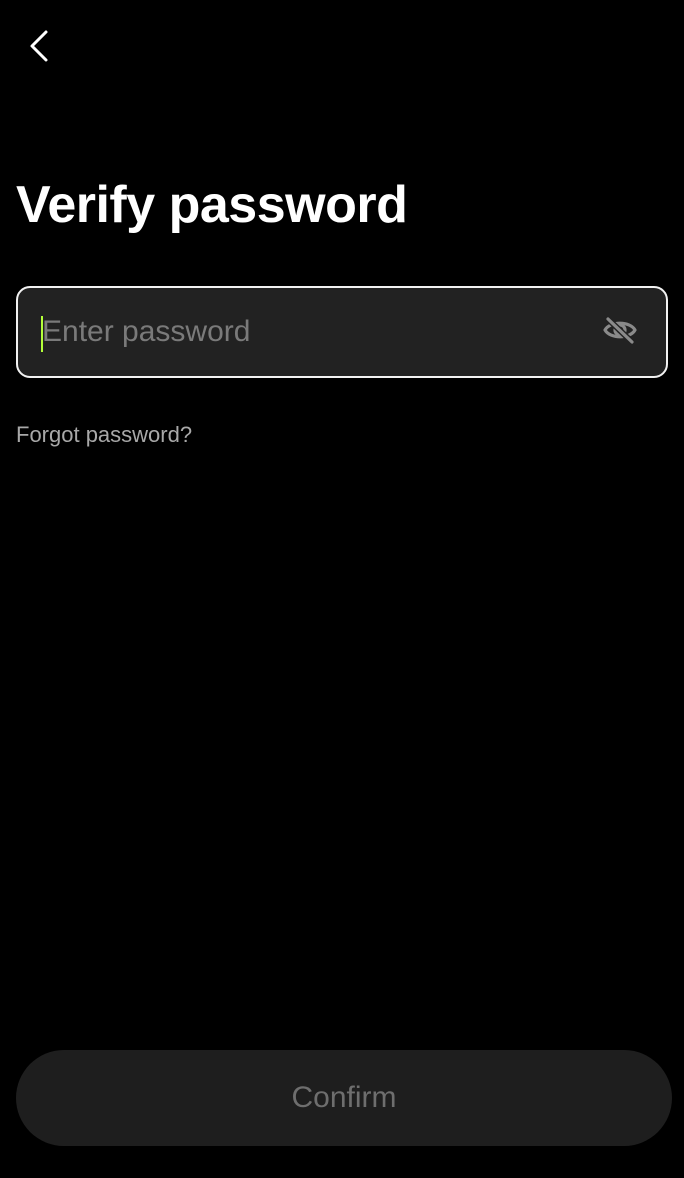 This screenshot has width=684, height=1178. I want to click on visibility-toggle-button, so click(620, 332).